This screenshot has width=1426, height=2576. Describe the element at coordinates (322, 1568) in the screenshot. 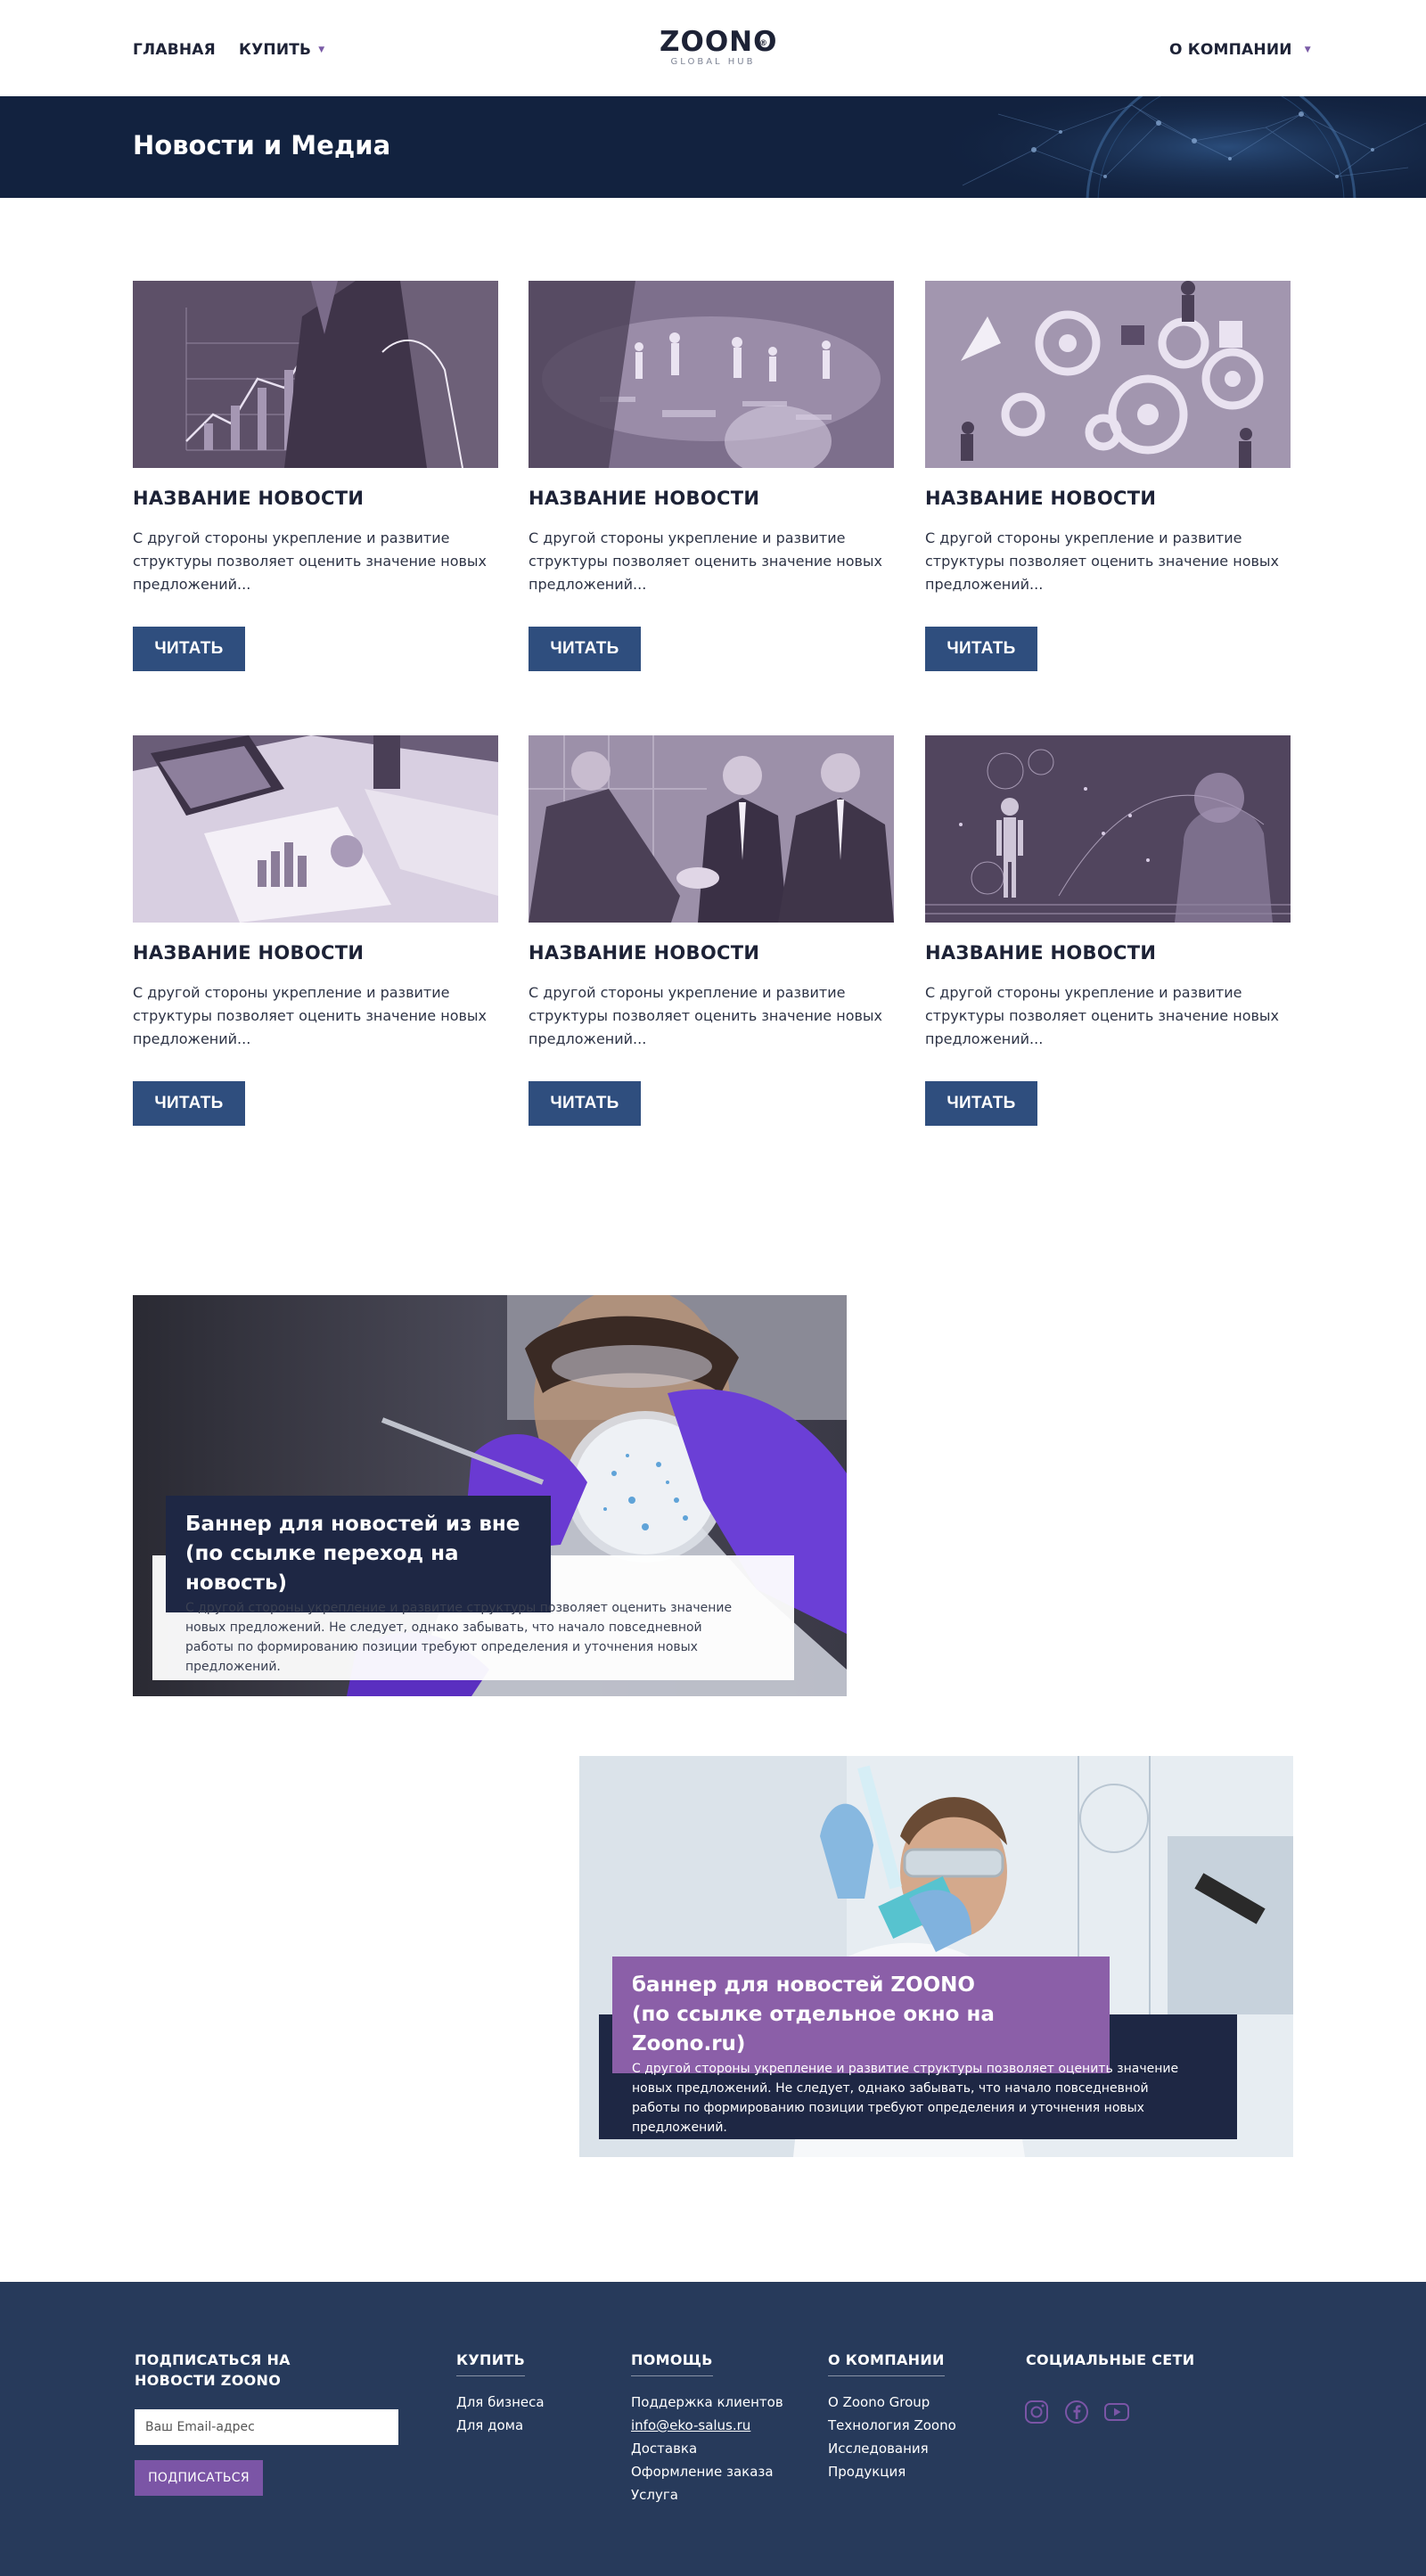

I see `banner-heading-line: (по ссылке переход на новость)` at that location.